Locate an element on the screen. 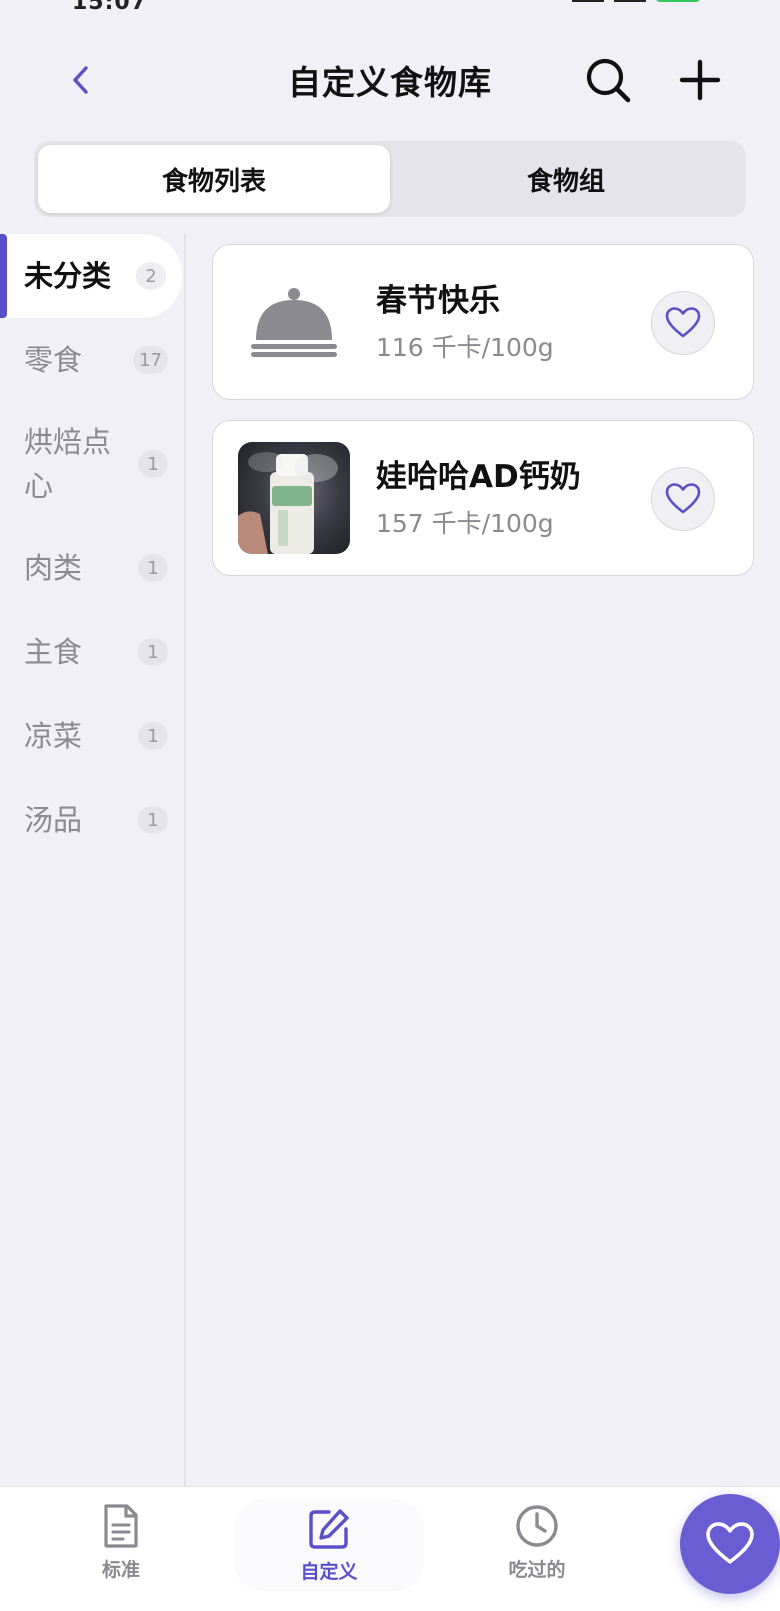 This screenshot has height=1611, width=780. nav-item-custom: 自定义 is located at coordinates (329, 1545).